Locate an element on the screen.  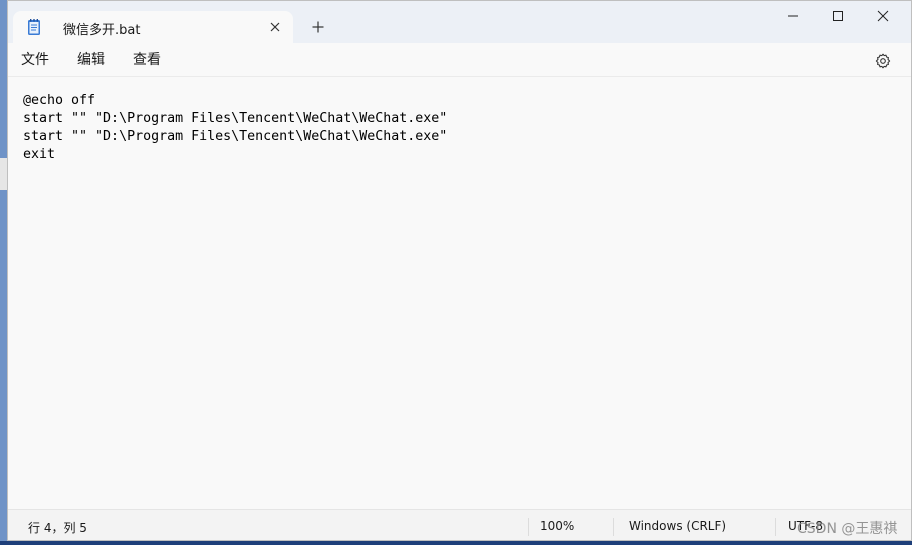
notepad-icon is located at coordinates (34, 27).